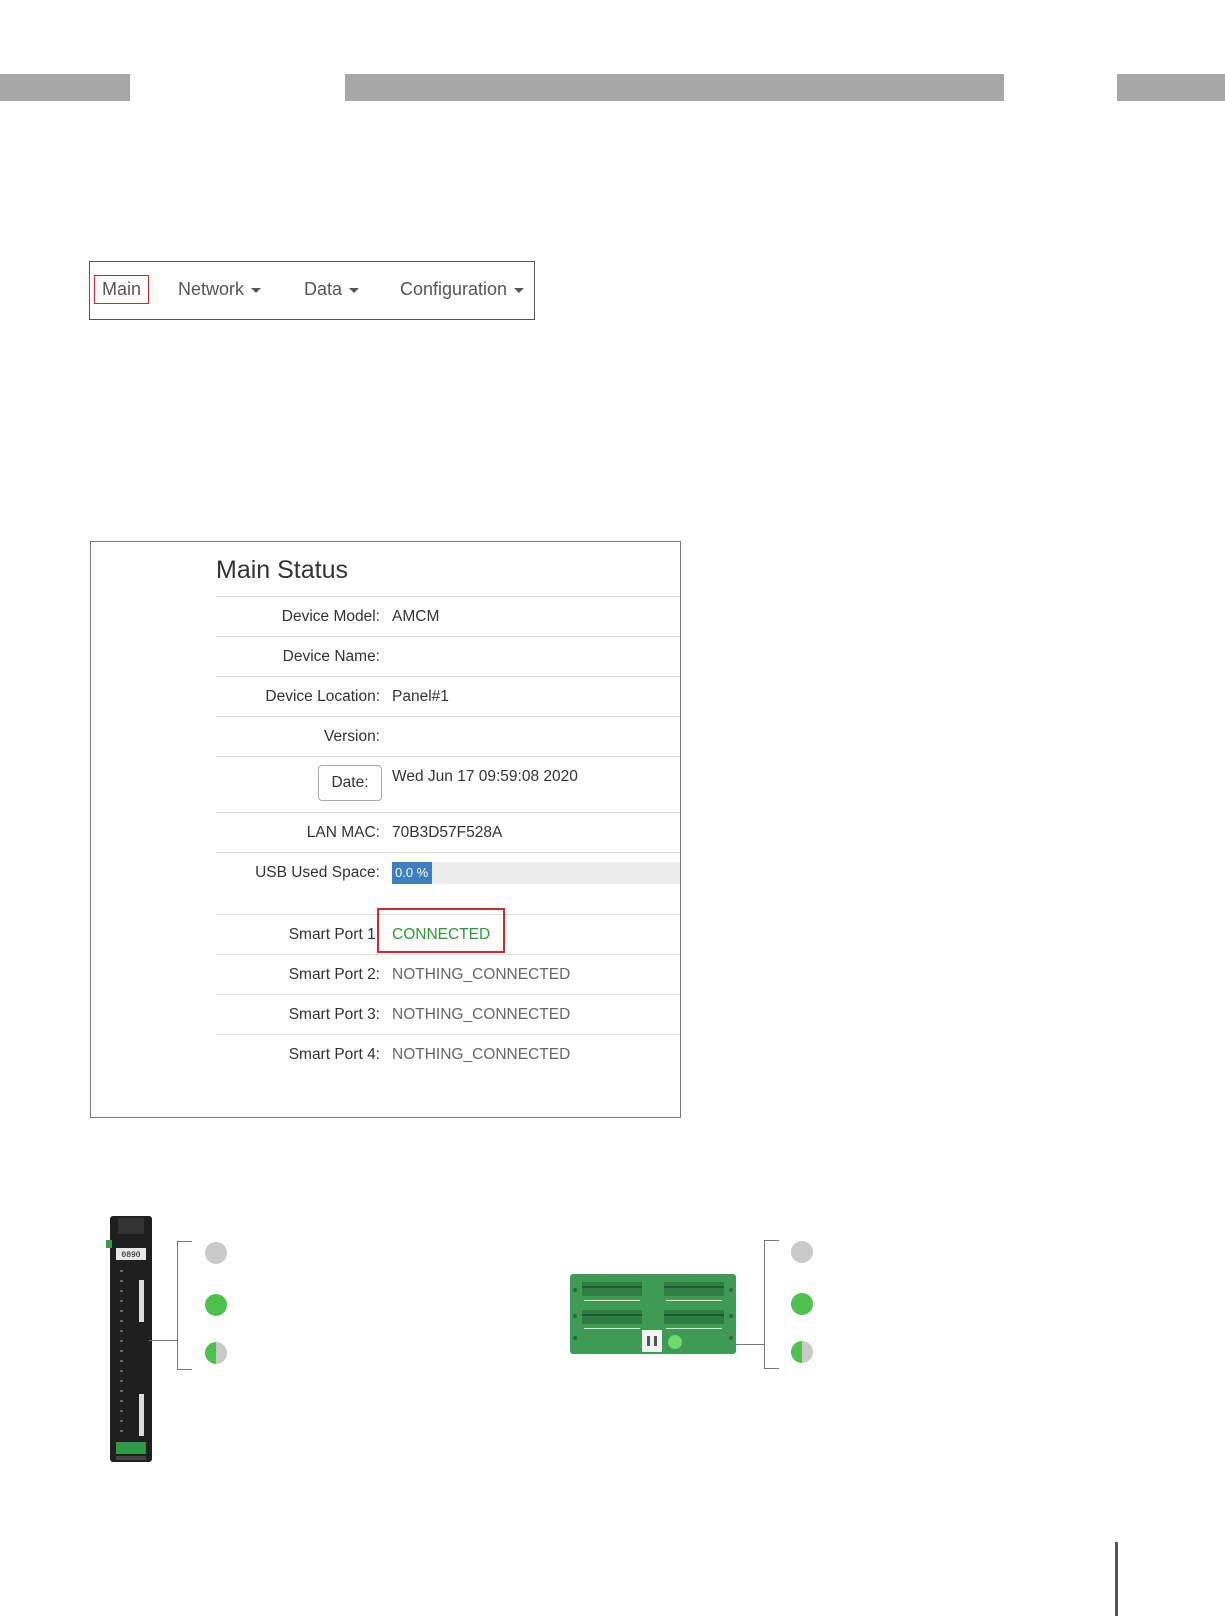  What do you see at coordinates (317, 872) in the screenshot?
I see `usb-used-space-label: USB Used Space:` at bounding box center [317, 872].